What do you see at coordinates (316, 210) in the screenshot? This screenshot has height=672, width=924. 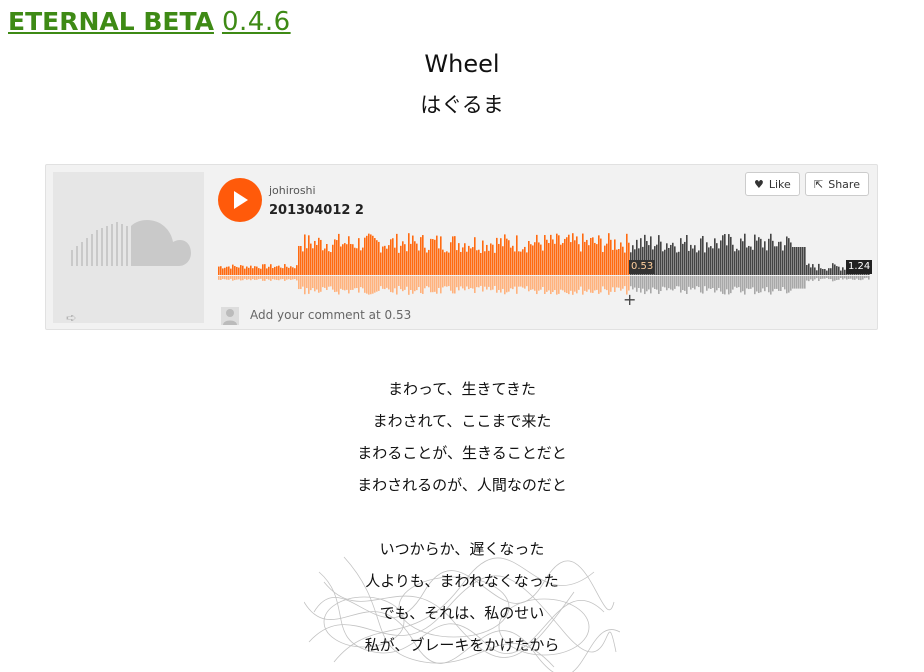 I see `track-name-link: 201304012 2` at bounding box center [316, 210].